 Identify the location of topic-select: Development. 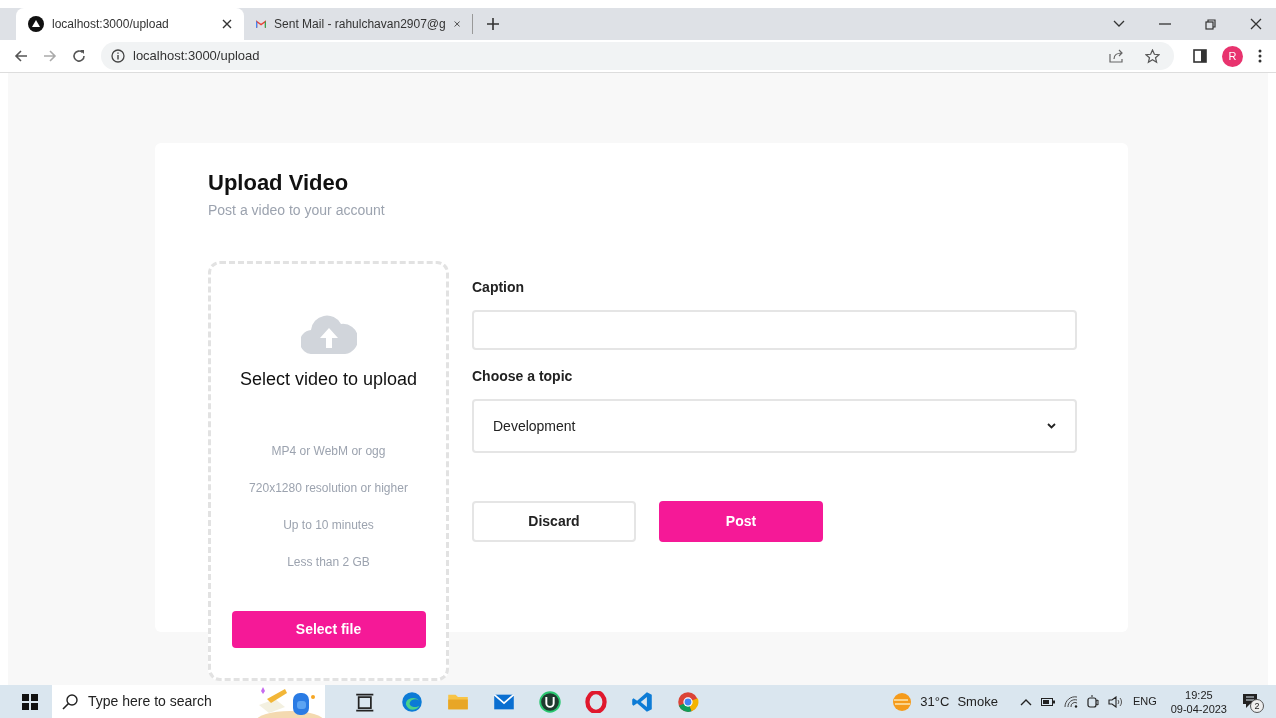
(774, 426).